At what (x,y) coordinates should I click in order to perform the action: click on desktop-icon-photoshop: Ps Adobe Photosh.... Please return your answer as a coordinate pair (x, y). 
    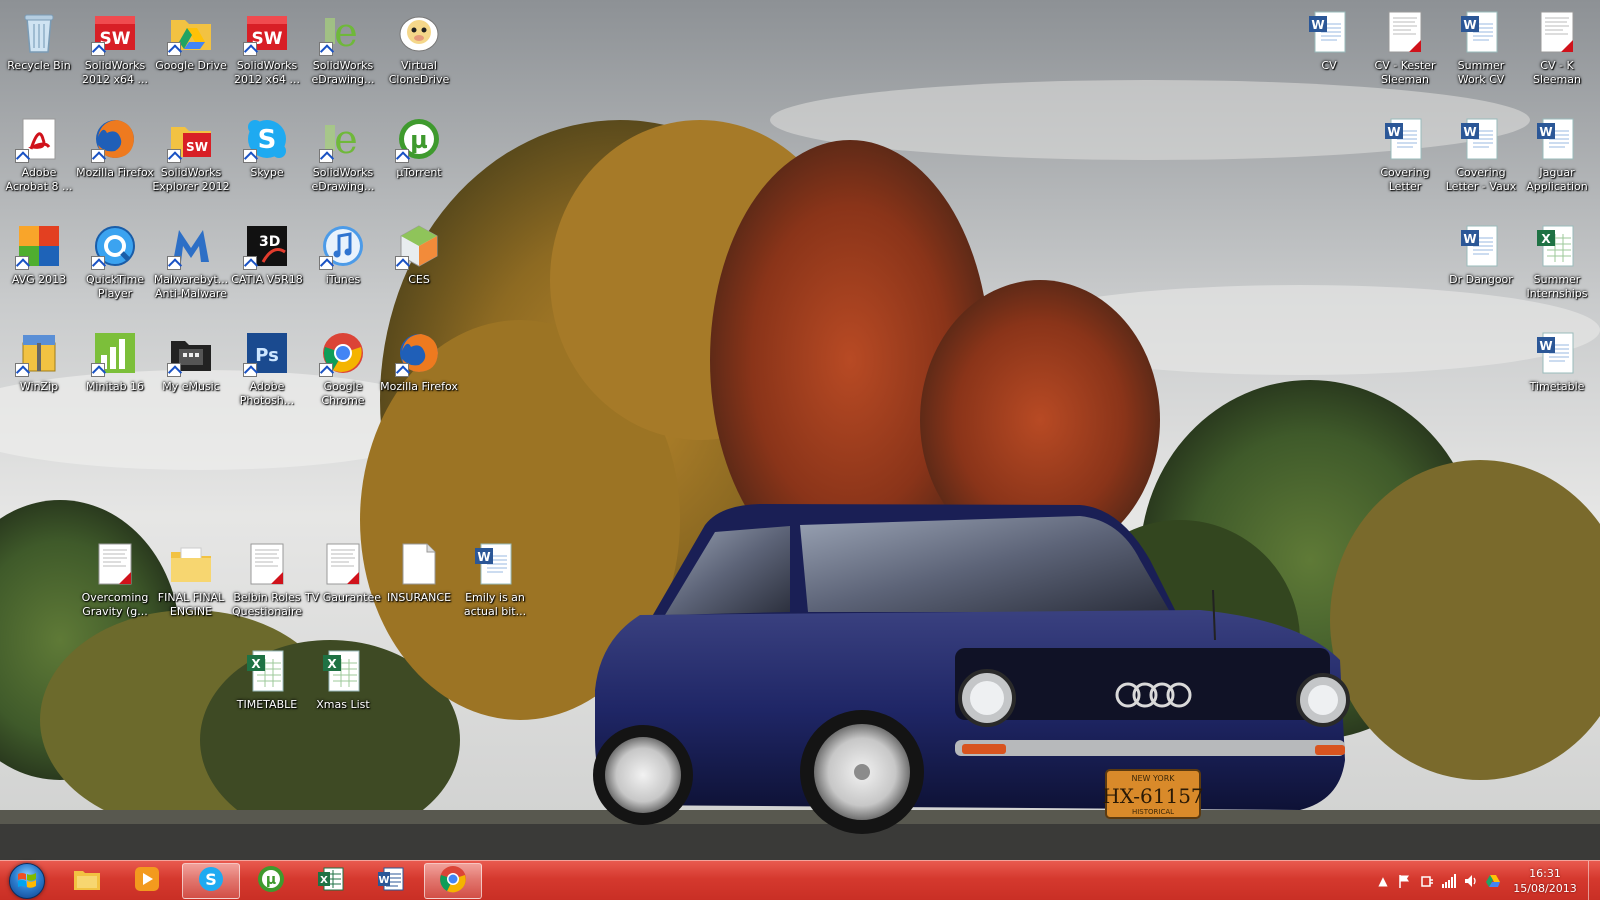
    Looking at the image, I should click on (267, 368).